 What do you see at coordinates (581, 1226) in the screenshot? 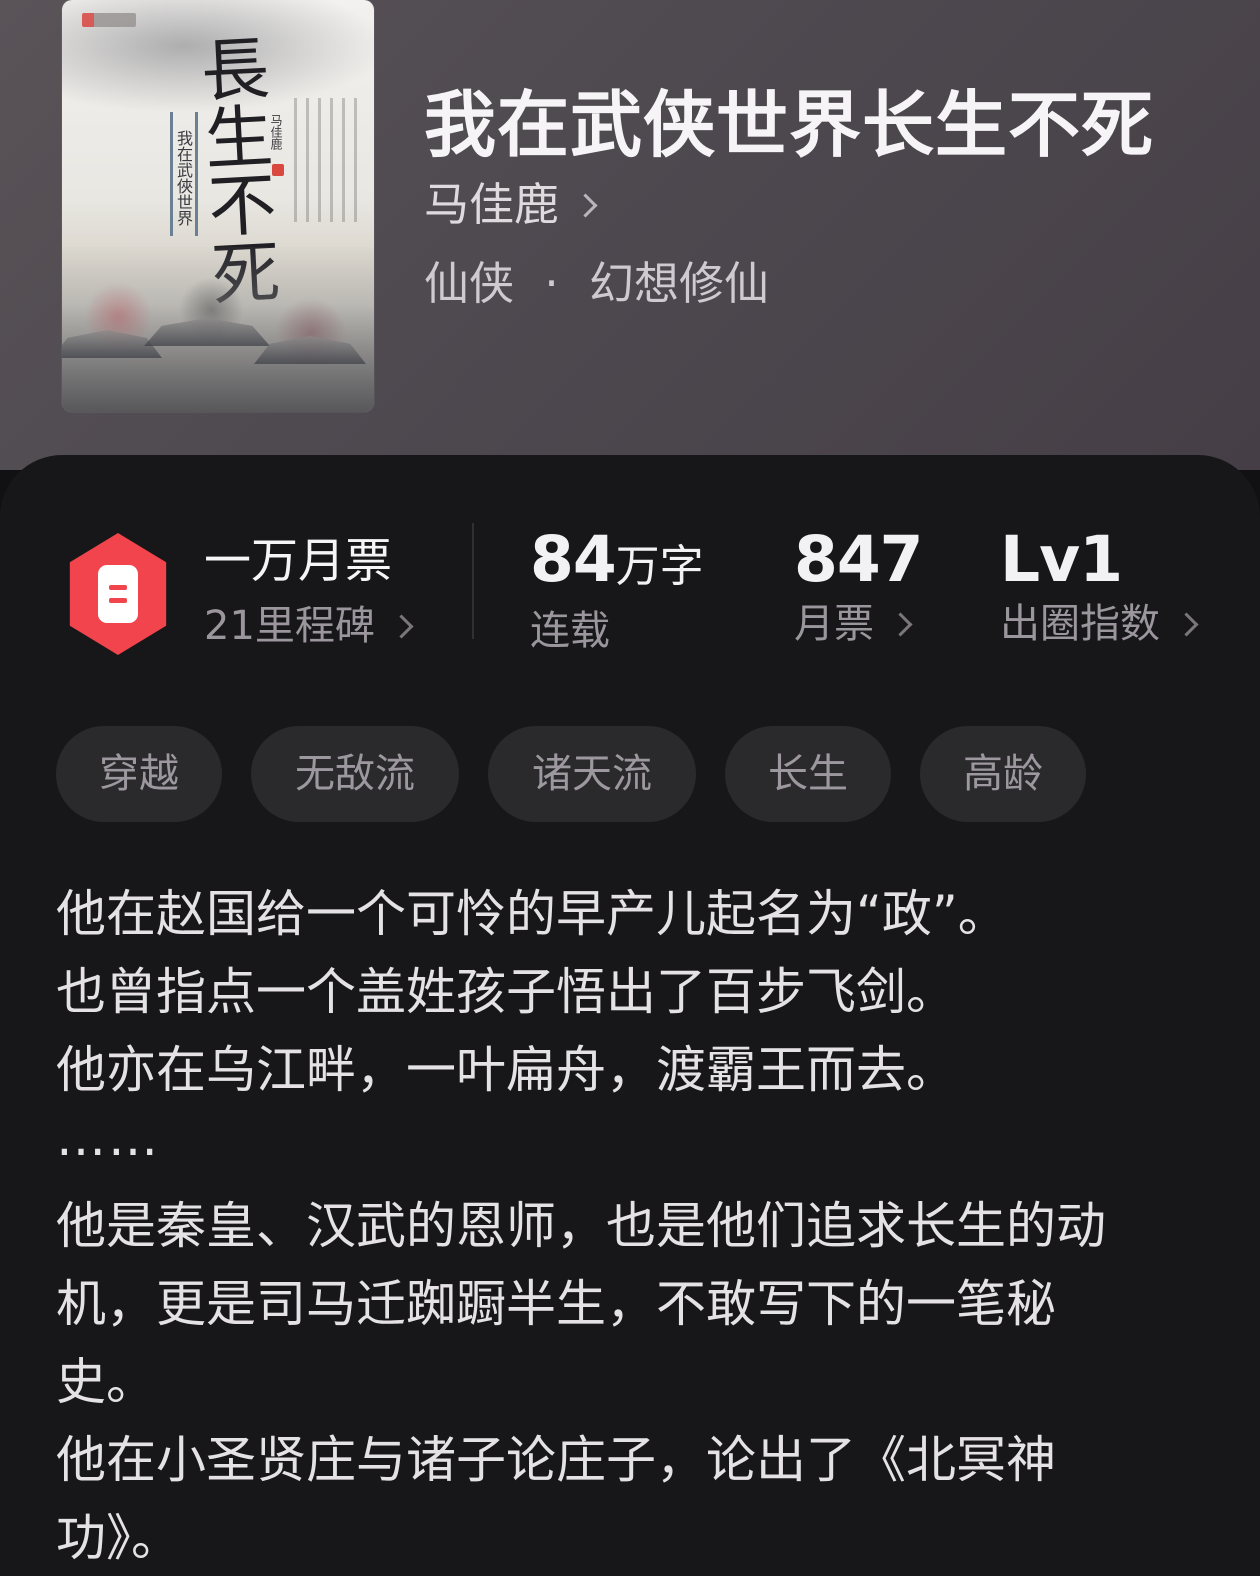
I see `synopsis-line: 他是秦皇、汉武的恩师，也是他们追求长生的动` at bounding box center [581, 1226].